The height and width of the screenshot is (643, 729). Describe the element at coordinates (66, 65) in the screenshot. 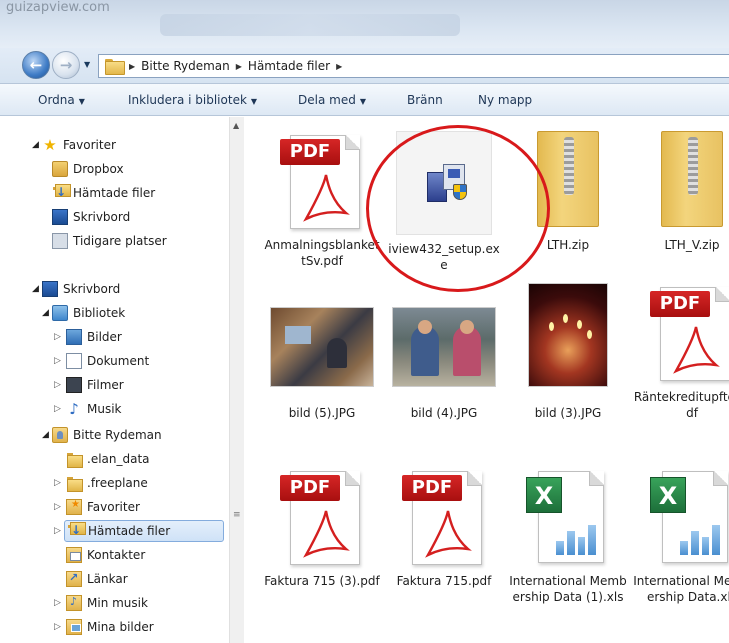

I see `forward-button: →` at that location.